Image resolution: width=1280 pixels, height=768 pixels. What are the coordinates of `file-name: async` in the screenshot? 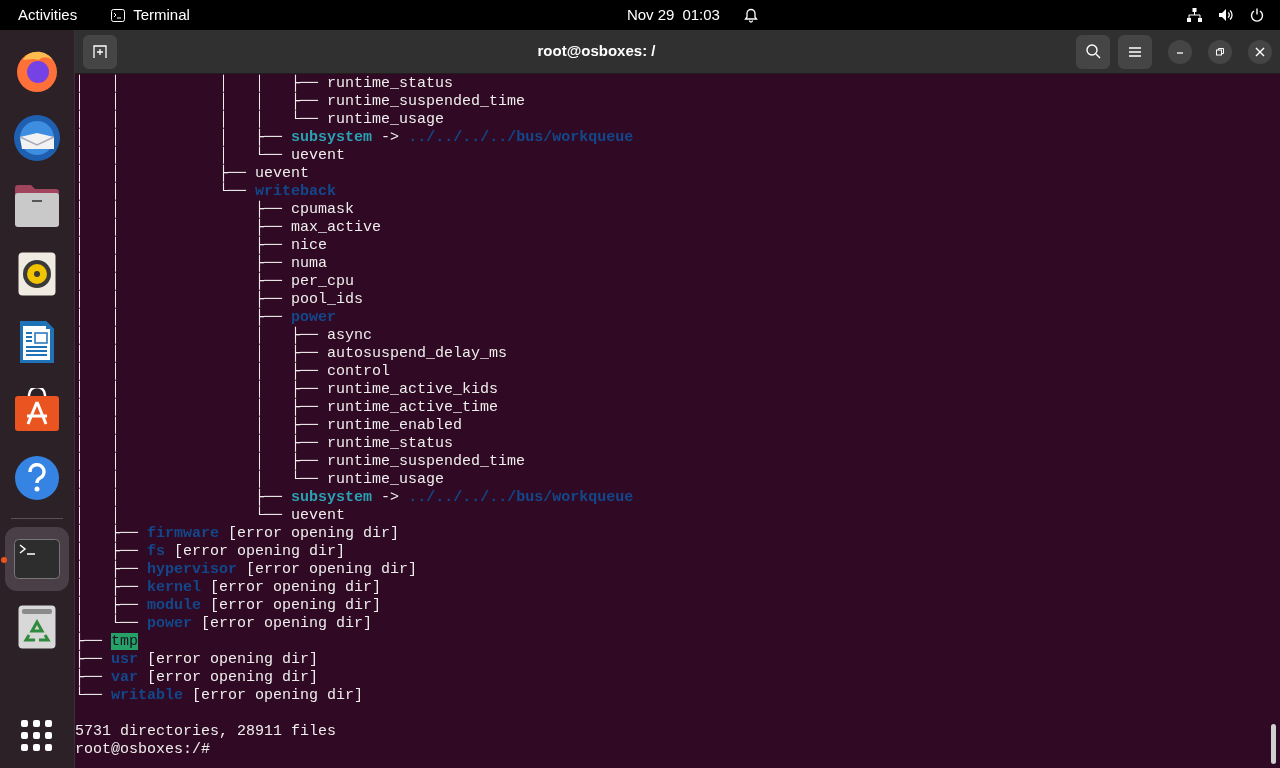 It's located at (350, 335).